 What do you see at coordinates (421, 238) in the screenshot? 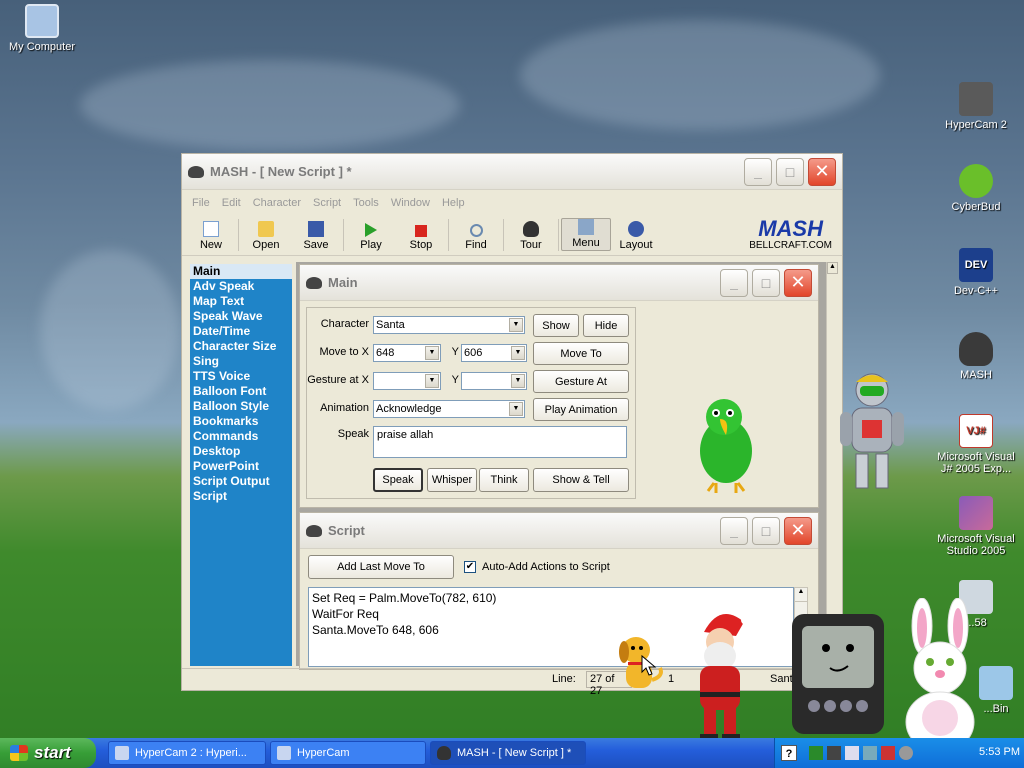
I see `stop-button: Stop` at bounding box center [421, 238].